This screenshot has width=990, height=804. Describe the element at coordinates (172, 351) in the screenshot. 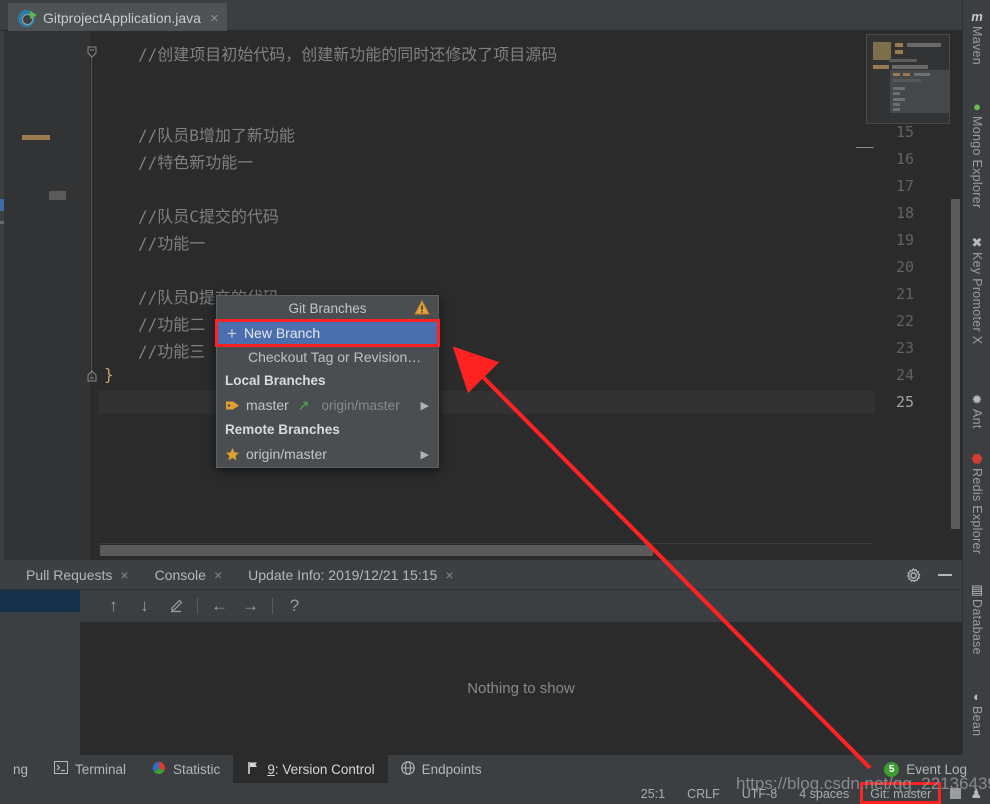

I see `code-line: //功能三` at that location.